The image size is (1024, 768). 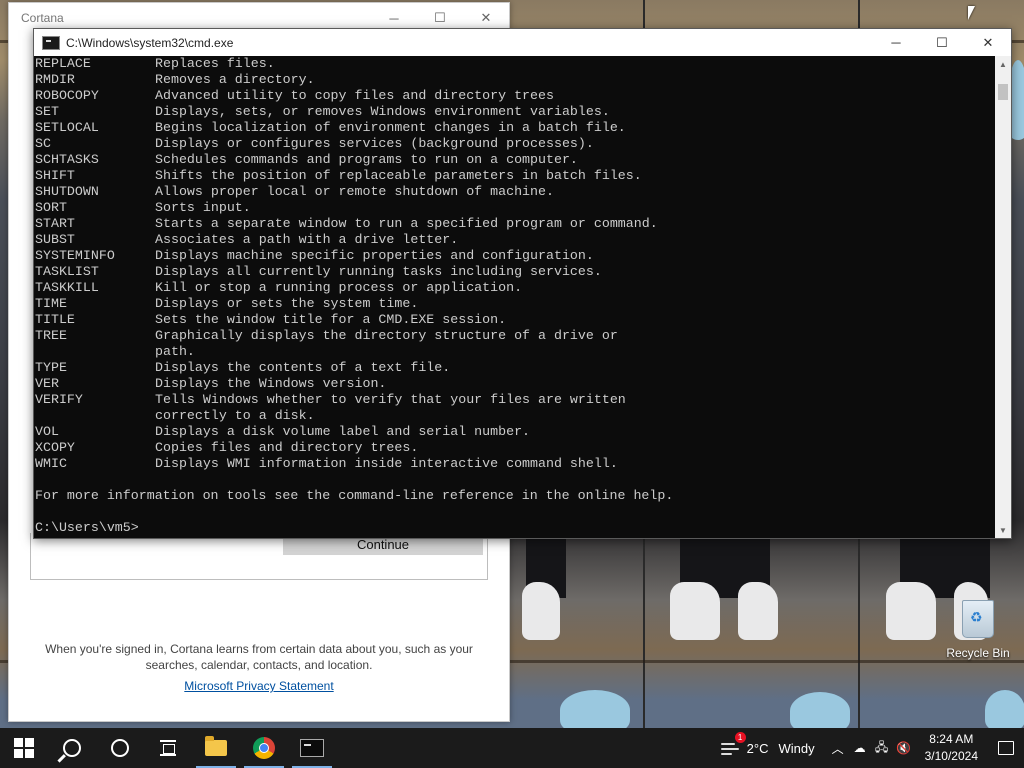 I want to click on file-explorer-icon, so click(x=216, y=746).